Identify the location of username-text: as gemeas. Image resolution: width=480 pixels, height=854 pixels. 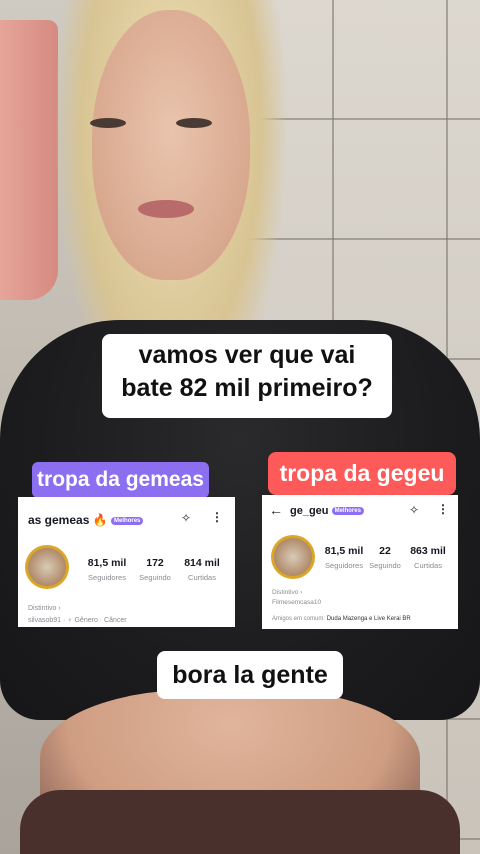
(59, 520).